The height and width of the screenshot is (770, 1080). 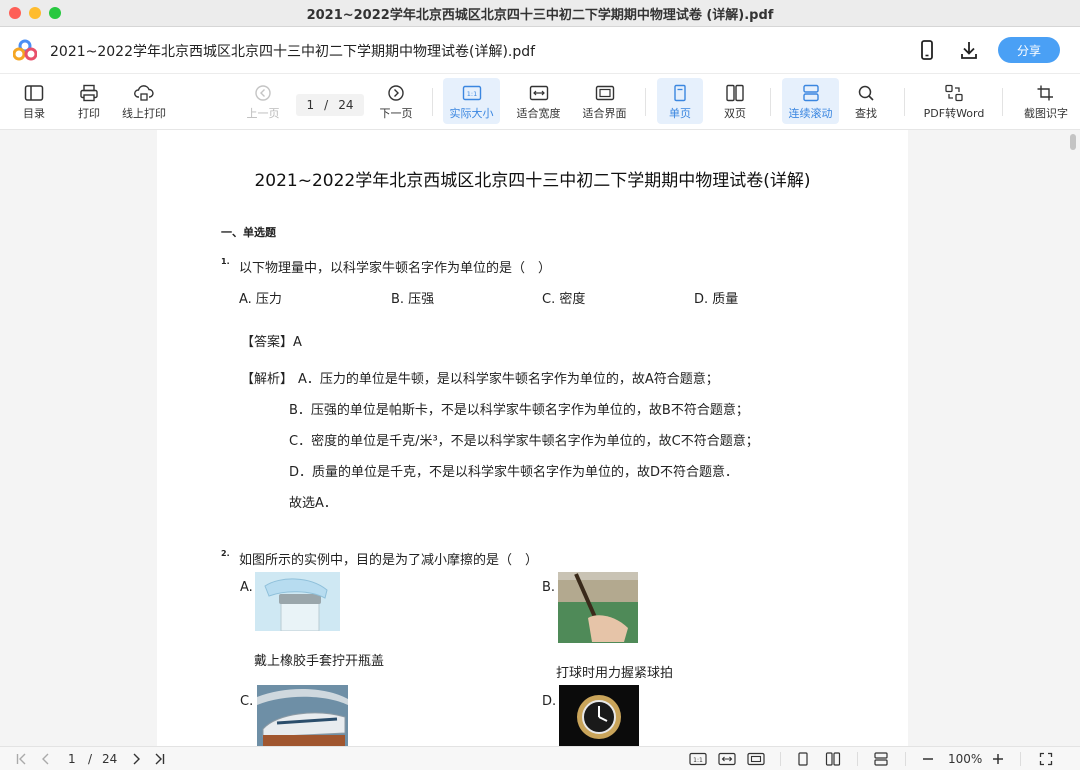 I want to click on racket-grip-image, so click(x=598, y=607).